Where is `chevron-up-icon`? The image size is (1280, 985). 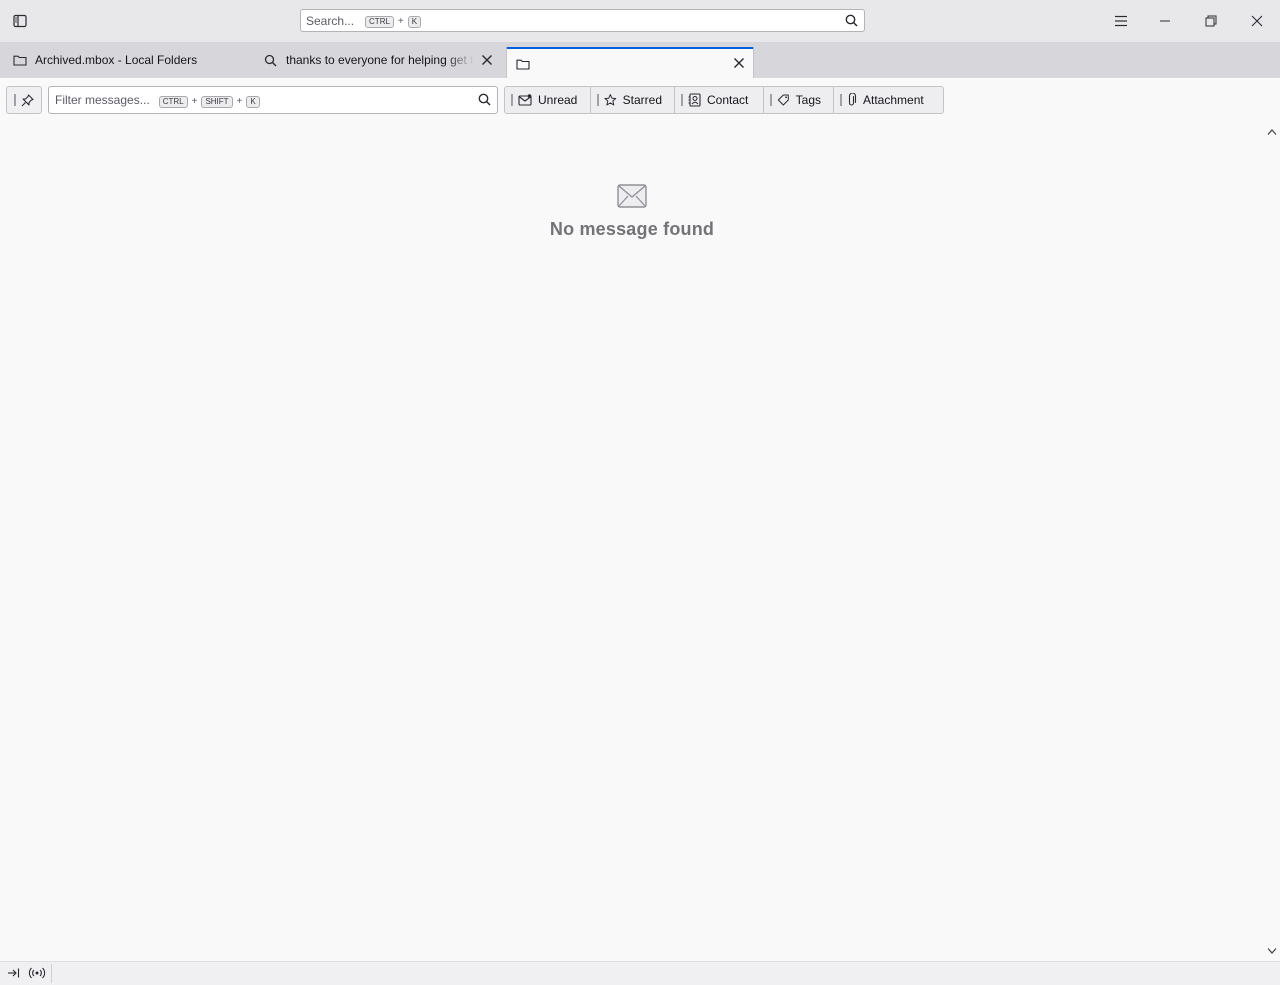
chevron-up-icon is located at coordinates (1272, 132).